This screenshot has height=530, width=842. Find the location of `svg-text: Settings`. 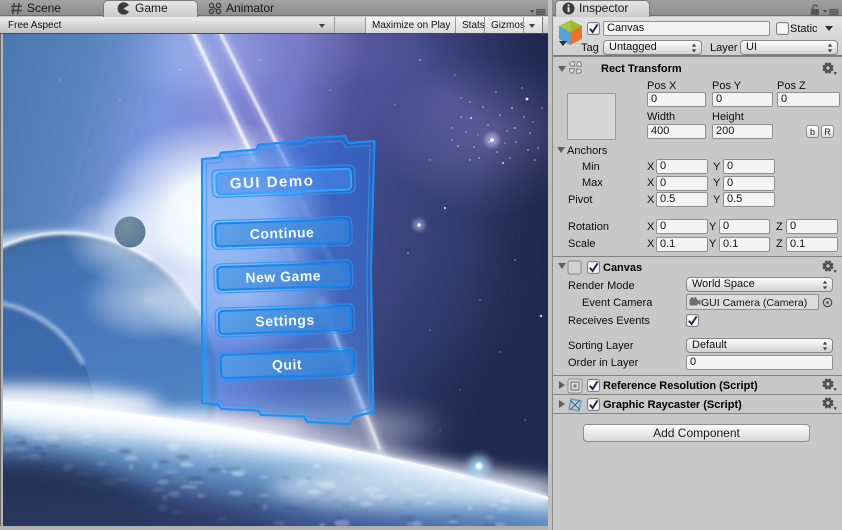

svg-text: Settings is located at coordinates (285, 321).